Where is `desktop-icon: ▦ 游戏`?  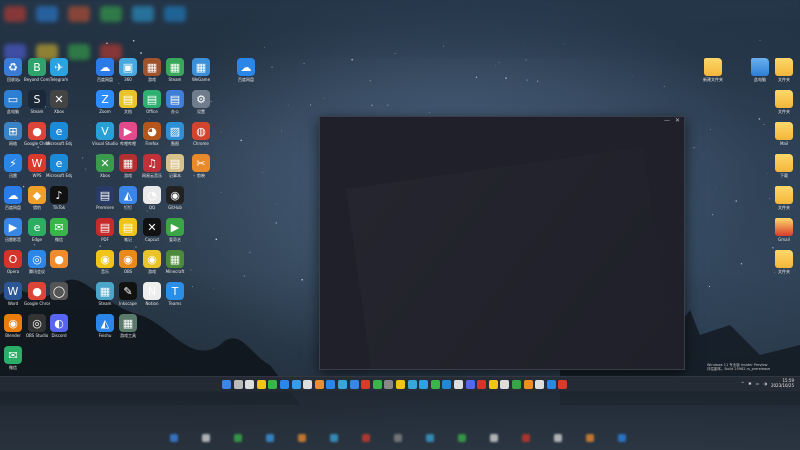 desktop-icon: ▦ 游戏 is located at coordinates (128, 168).